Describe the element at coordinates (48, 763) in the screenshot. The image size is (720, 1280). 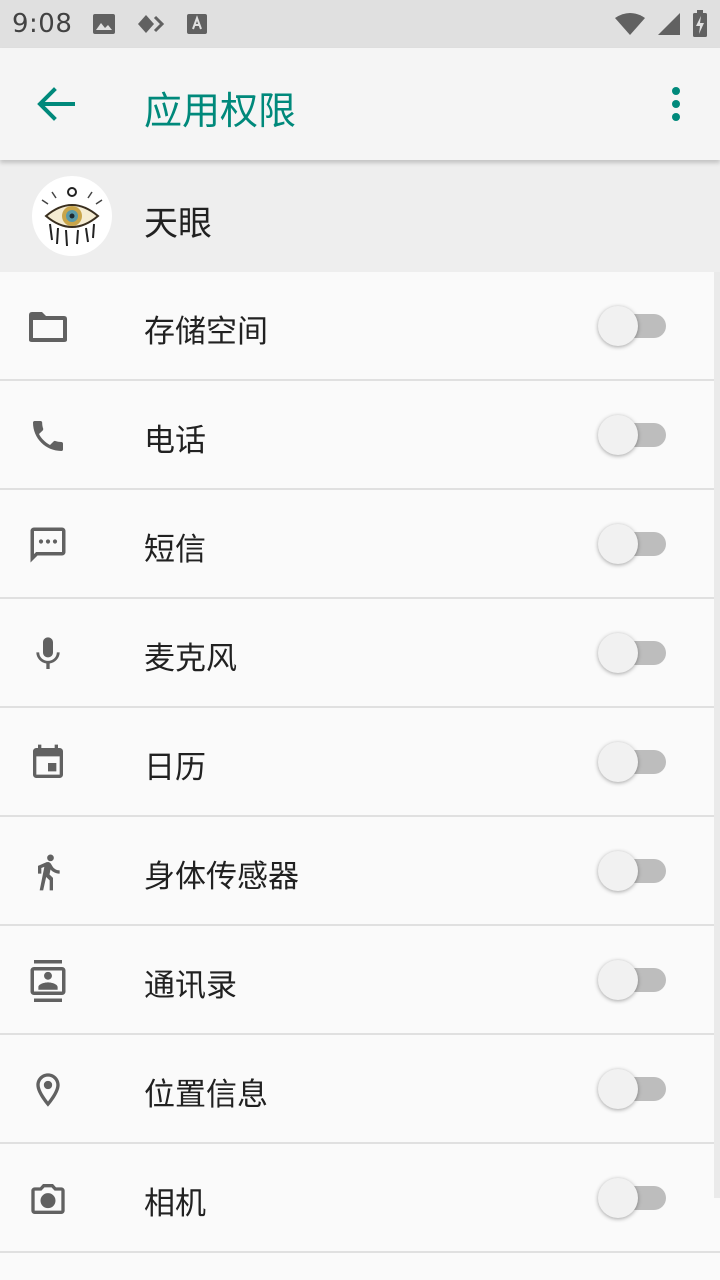
I see `calendar-icon` at that location.